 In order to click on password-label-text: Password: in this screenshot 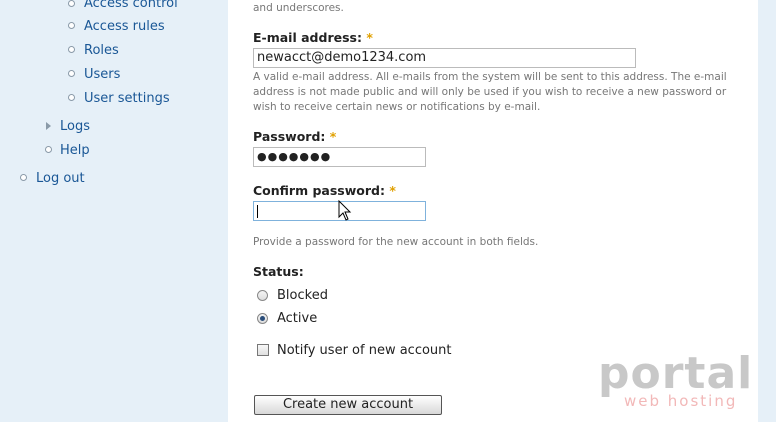, I will do `click(289, 136)`.